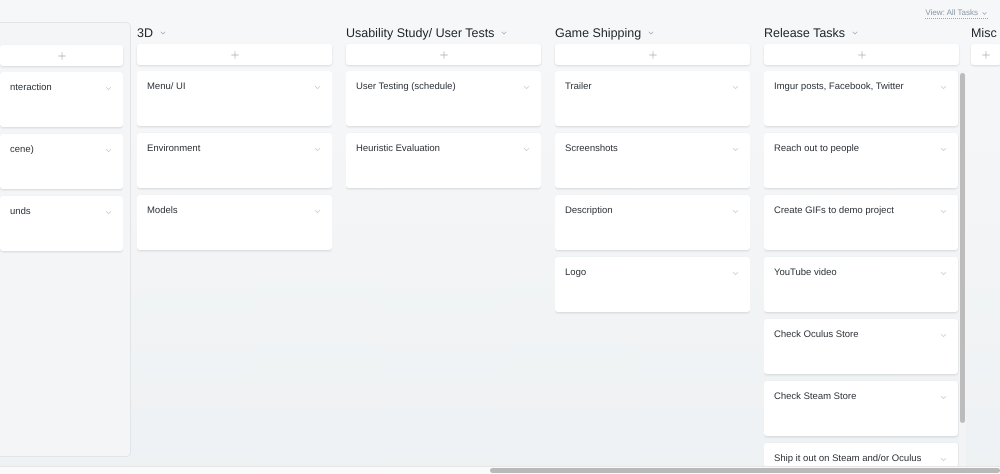  I want to click on card-title: Heuristic Evaluation, so click(398, 149).